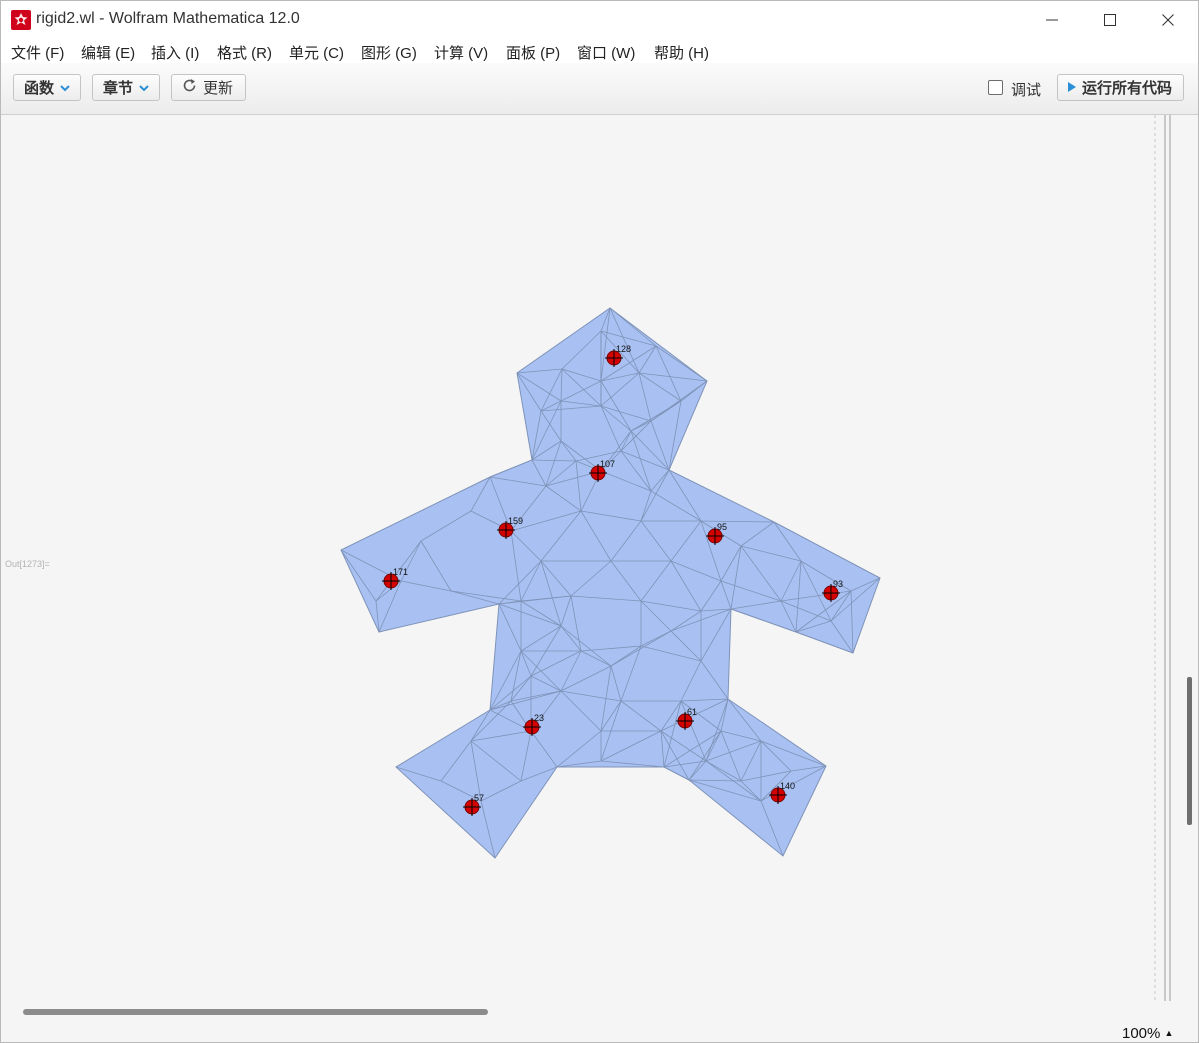  Describe the element at coordinates (599, 19) in the screenshot. I see `title-bar: rigid2.wl - Wolfram Mathematica 12.0` at that location.